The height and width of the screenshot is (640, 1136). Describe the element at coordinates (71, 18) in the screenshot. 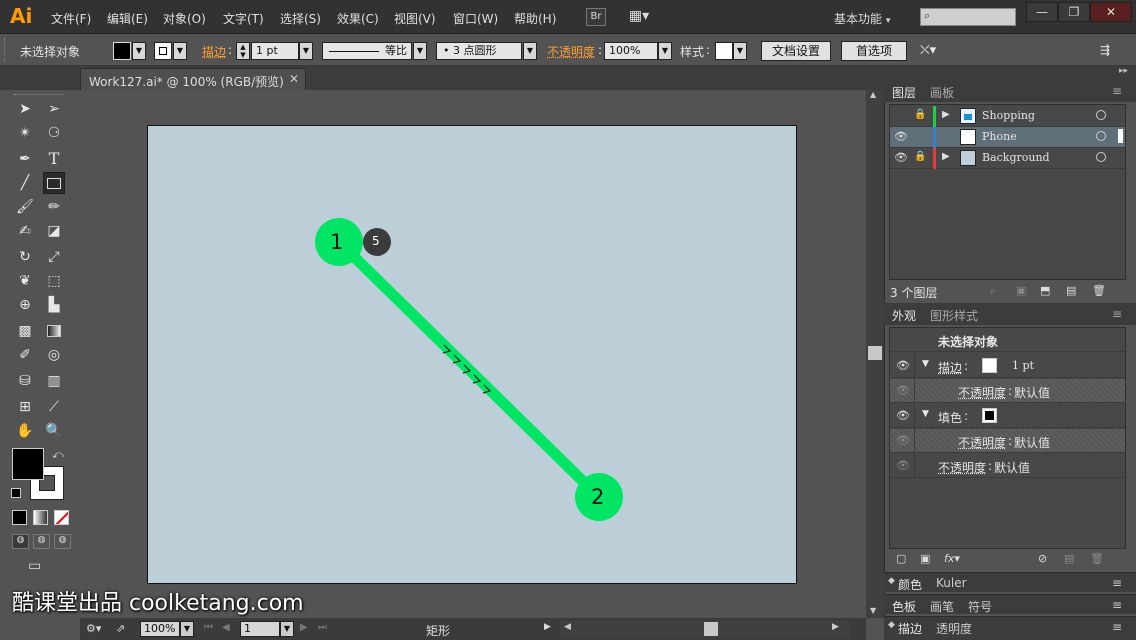

I see `menu-file: 文件(F)` at that location.